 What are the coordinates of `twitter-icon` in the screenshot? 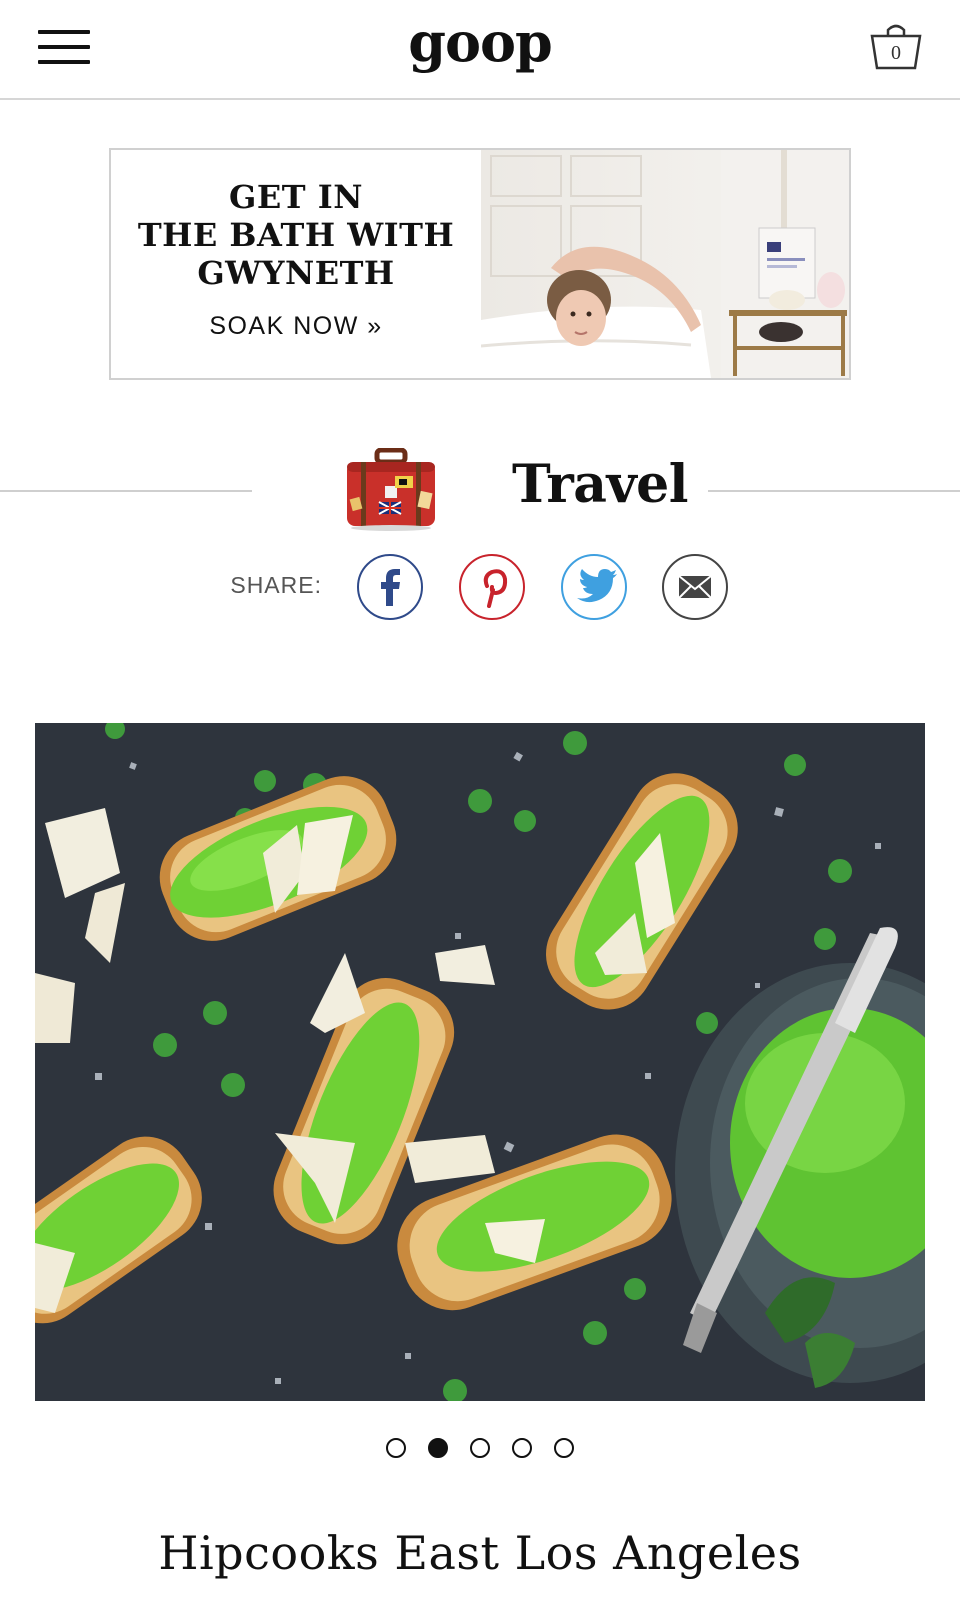 It's located at (597, 586).